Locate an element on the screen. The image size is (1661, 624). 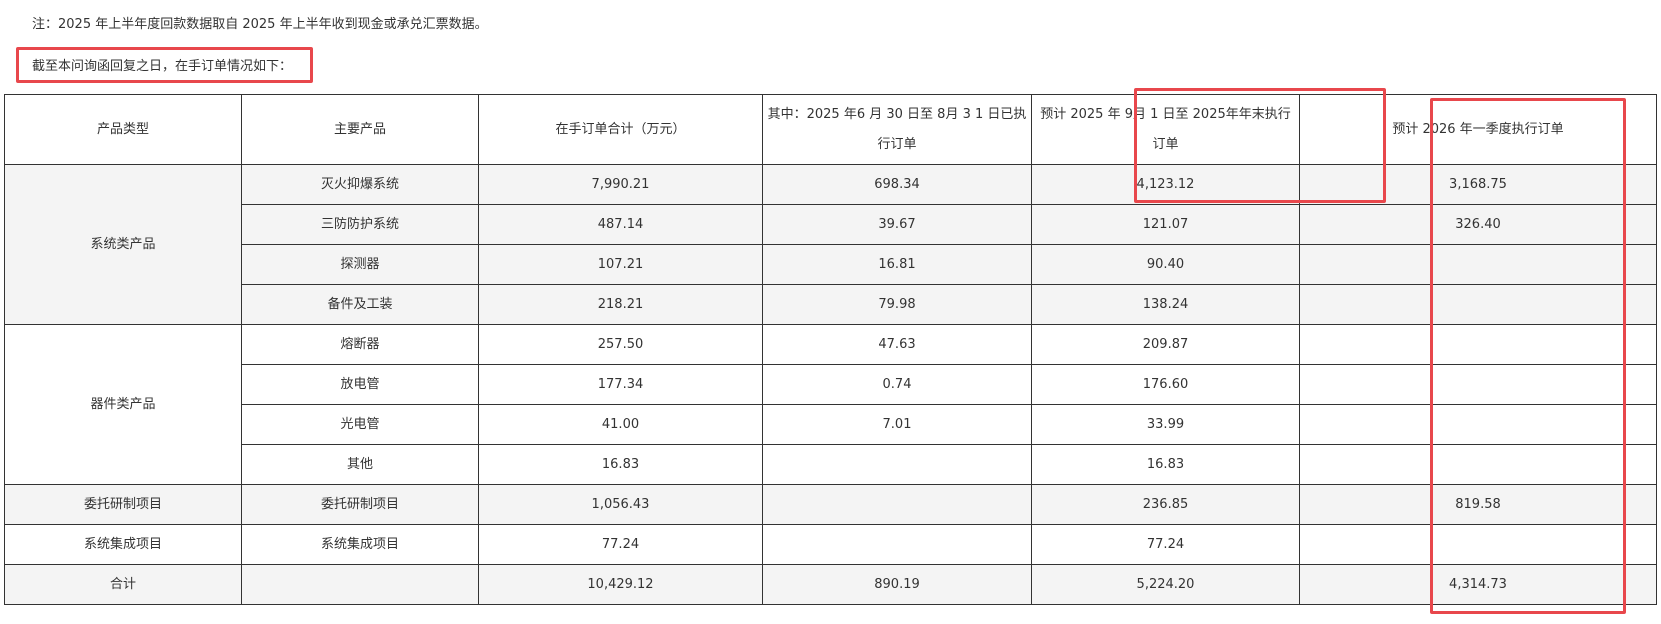
cell-total: 16.83 is located at coordinates (620, 464).